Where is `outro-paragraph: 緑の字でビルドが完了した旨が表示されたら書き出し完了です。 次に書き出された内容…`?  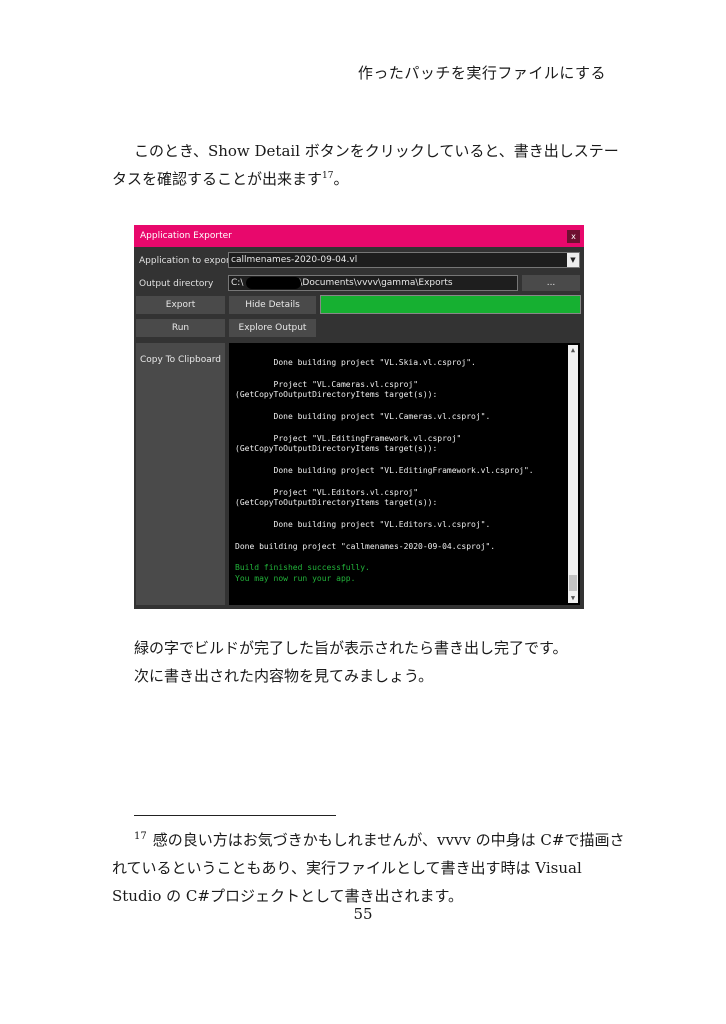
outro-paragraph: 緑の字でビルドが完了した旨が表示されたら書き出し完了です。 次に書き出された内容… is located at coordinates (359, 662).